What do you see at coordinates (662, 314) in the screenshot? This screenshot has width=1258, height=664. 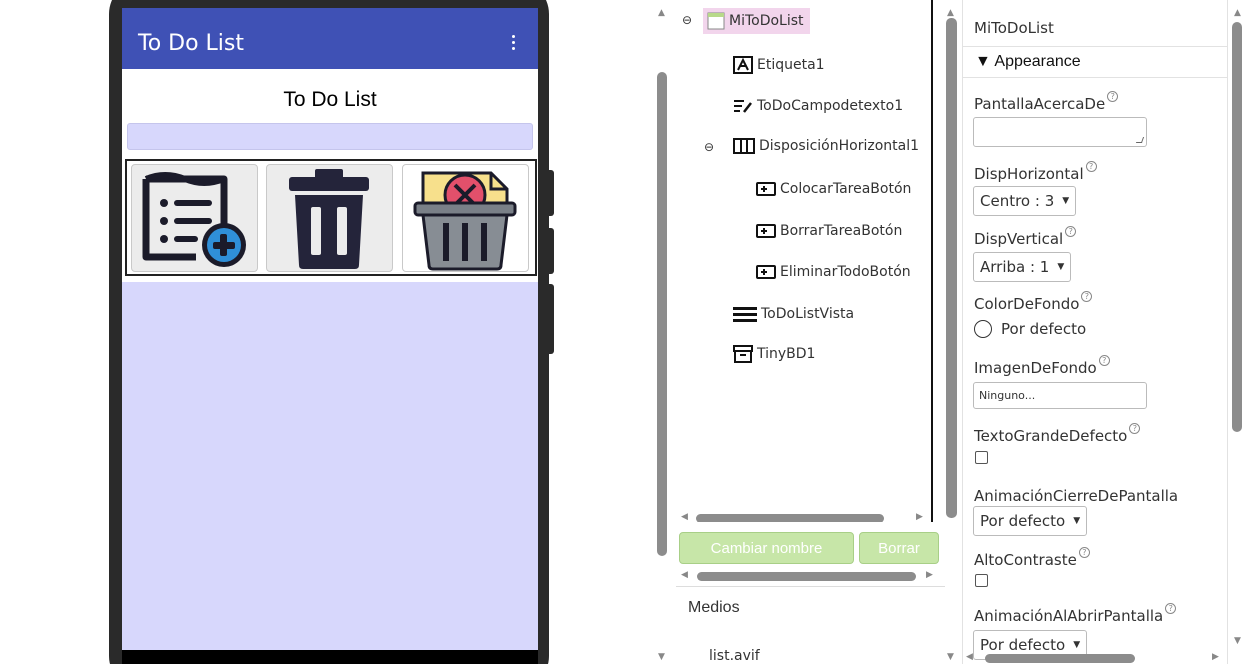 I see `tree-vertical-scrollbar` at bounding box center [662, 314].